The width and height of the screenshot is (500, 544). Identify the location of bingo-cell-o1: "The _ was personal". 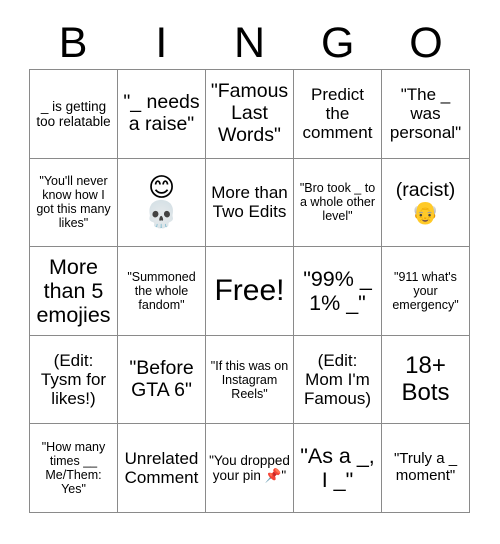
(426, 114).